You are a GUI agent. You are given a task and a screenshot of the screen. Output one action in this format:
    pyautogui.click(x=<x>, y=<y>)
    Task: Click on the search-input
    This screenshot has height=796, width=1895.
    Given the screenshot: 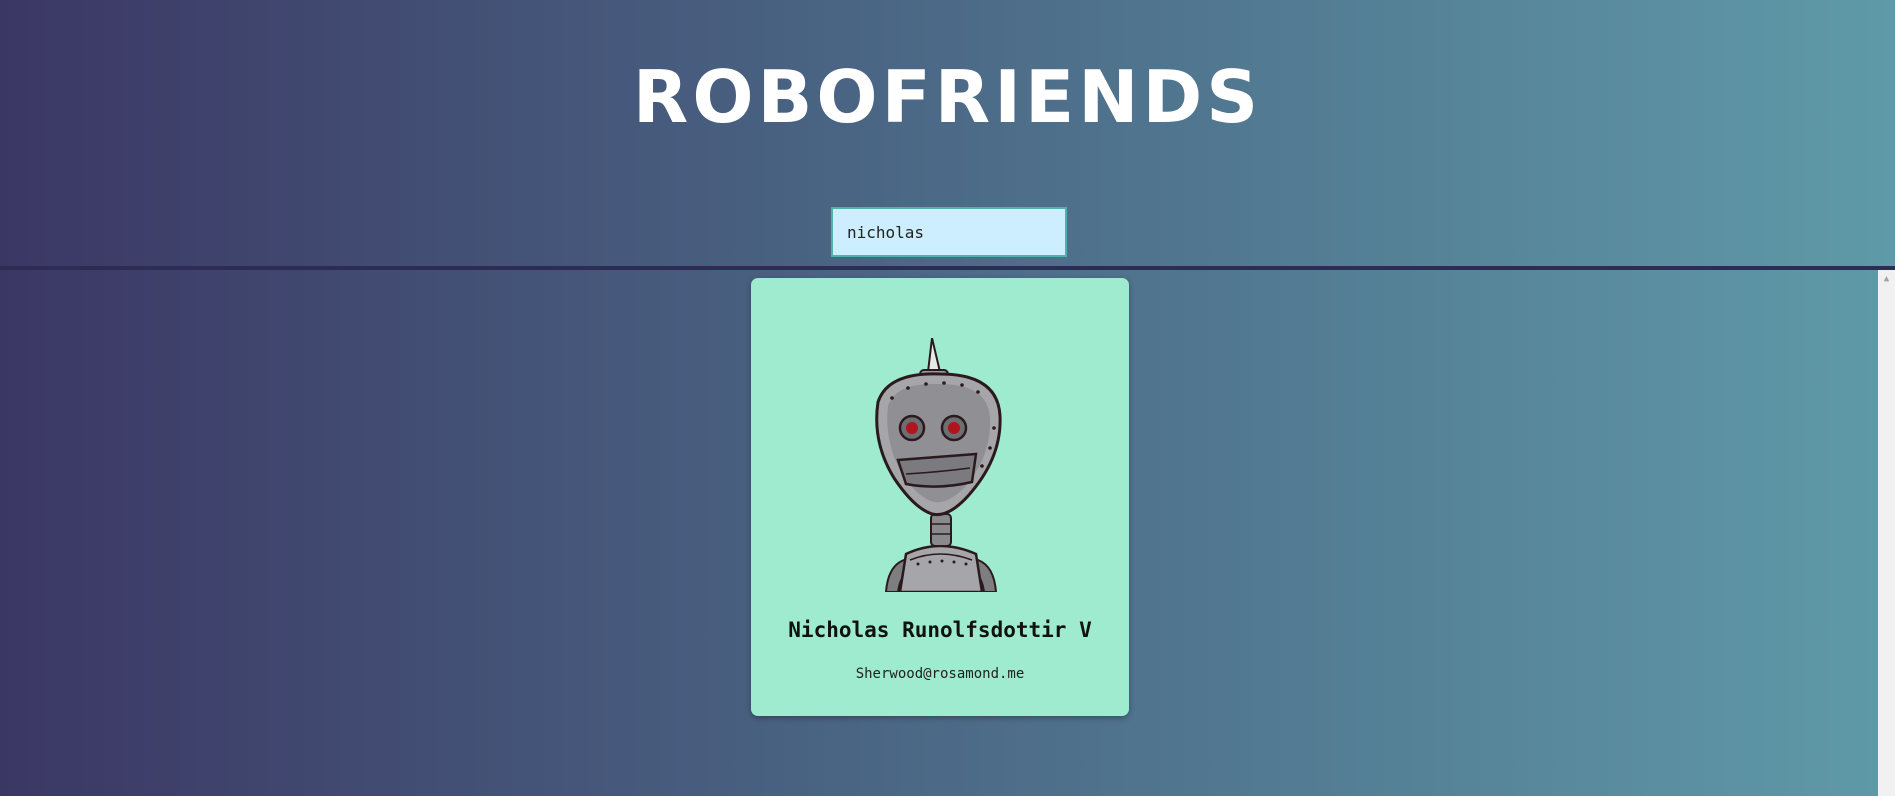 What is the action you would take?
    pyautogui.click(x=949, y=232)
    